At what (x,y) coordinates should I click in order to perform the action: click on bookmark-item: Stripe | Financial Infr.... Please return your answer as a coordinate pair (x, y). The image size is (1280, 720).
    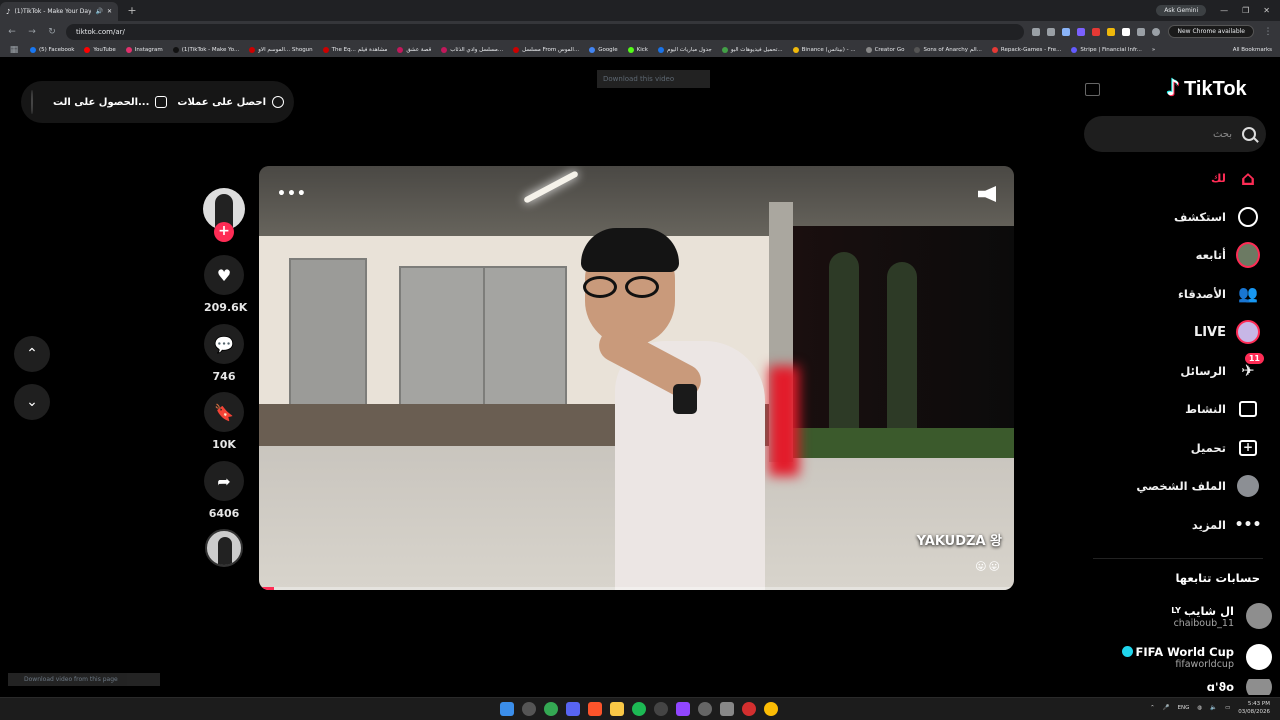
    Looking at the image, I should click on (1106, 49).